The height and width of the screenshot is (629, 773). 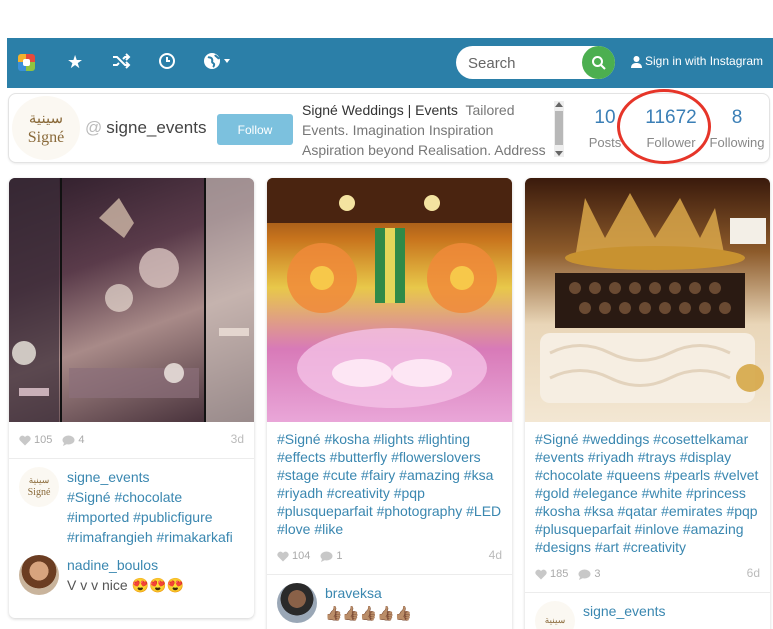 I want to click on profile-avatar: سينية Signé, so click(x=46, y=128).